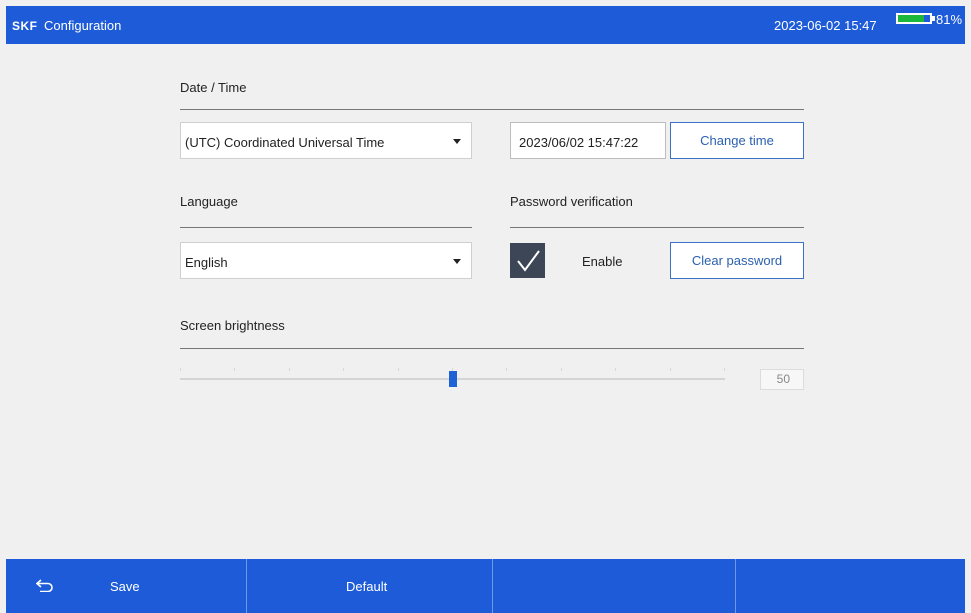  Describe the element at coordinates (44, 585) in the screenshot. I see `return-arrow-icon` at that location.